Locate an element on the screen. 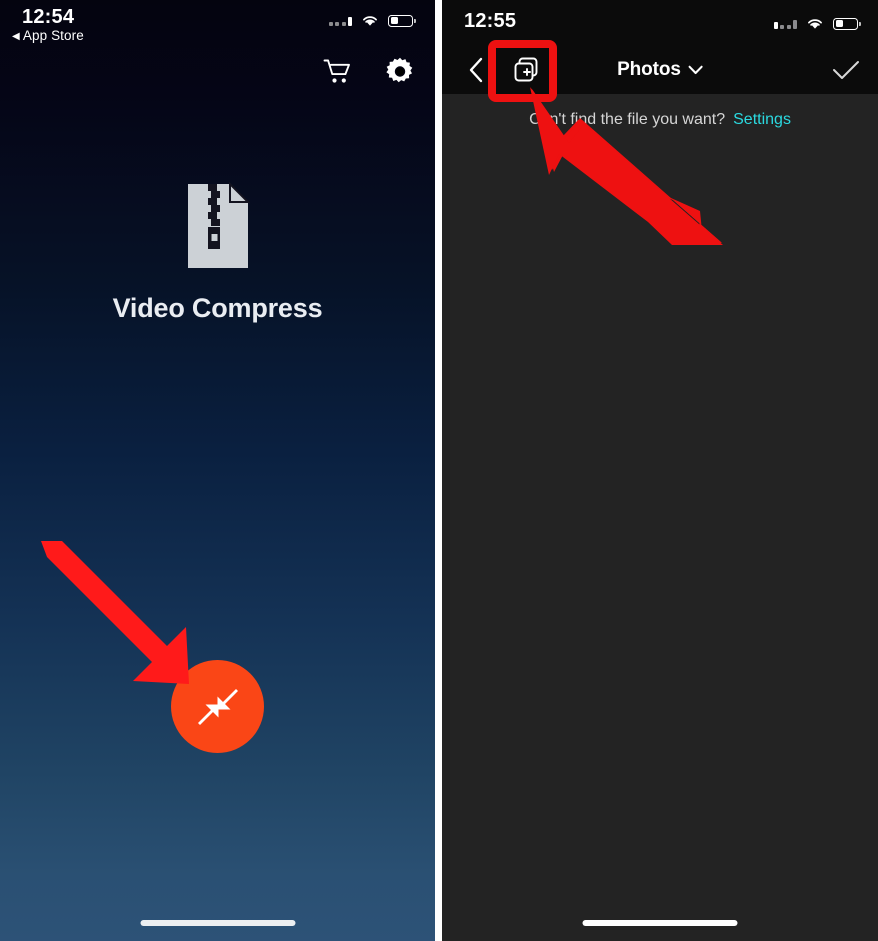  album-selector-button: Photos is located at coordinates (660, 70).